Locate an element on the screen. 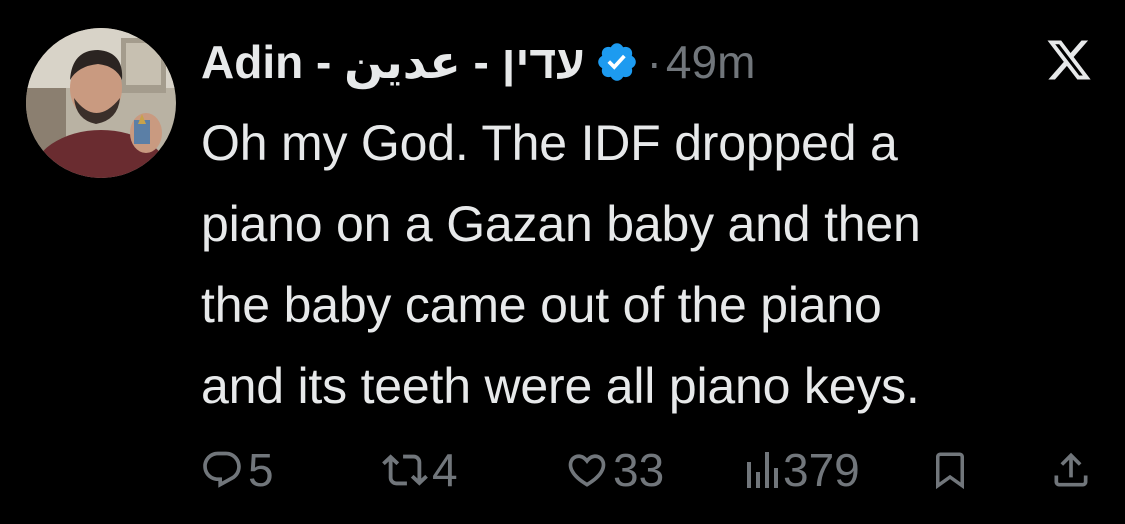 This screenshot has height=524, width=1125. x-logo-icon is located at coordinates (1069, 60).